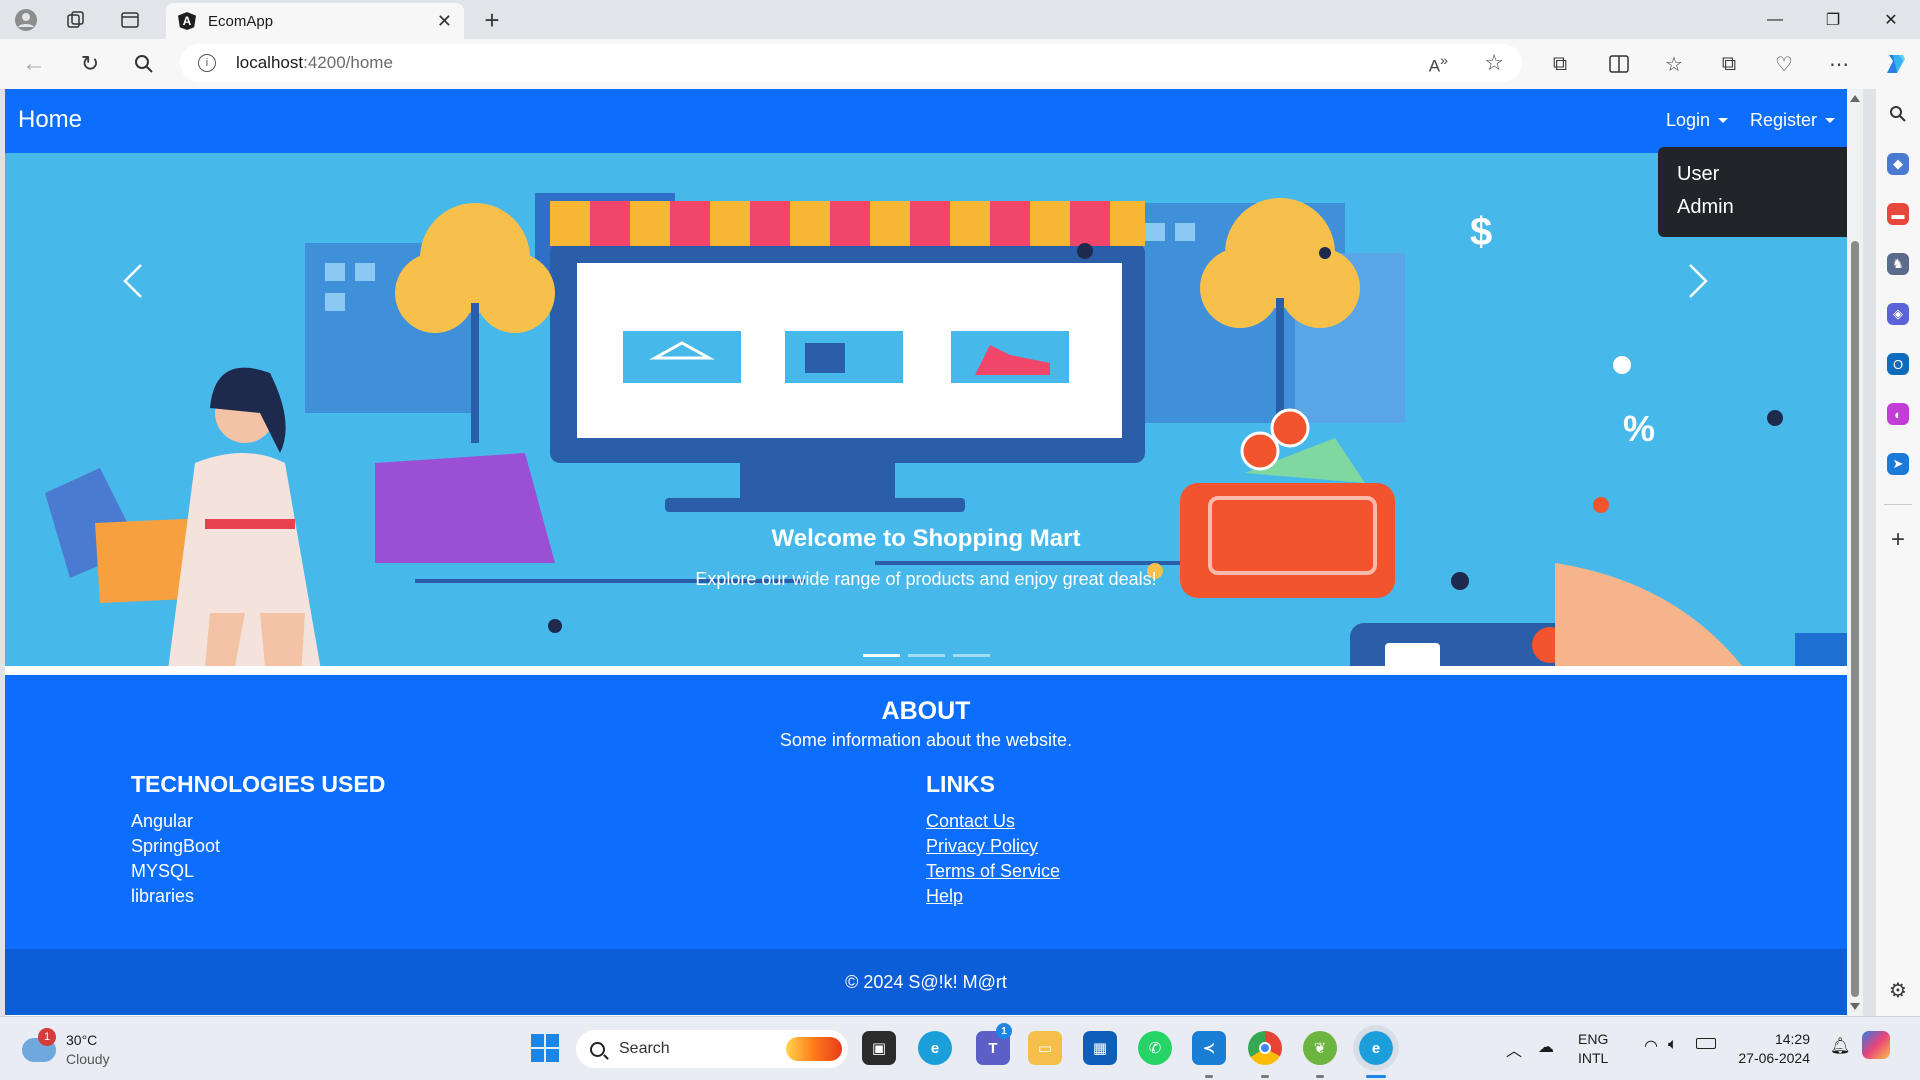 The height and width of the screenshot is (1080, 1920). I want to click on navbar: Home Login Register, so click(926, 121).